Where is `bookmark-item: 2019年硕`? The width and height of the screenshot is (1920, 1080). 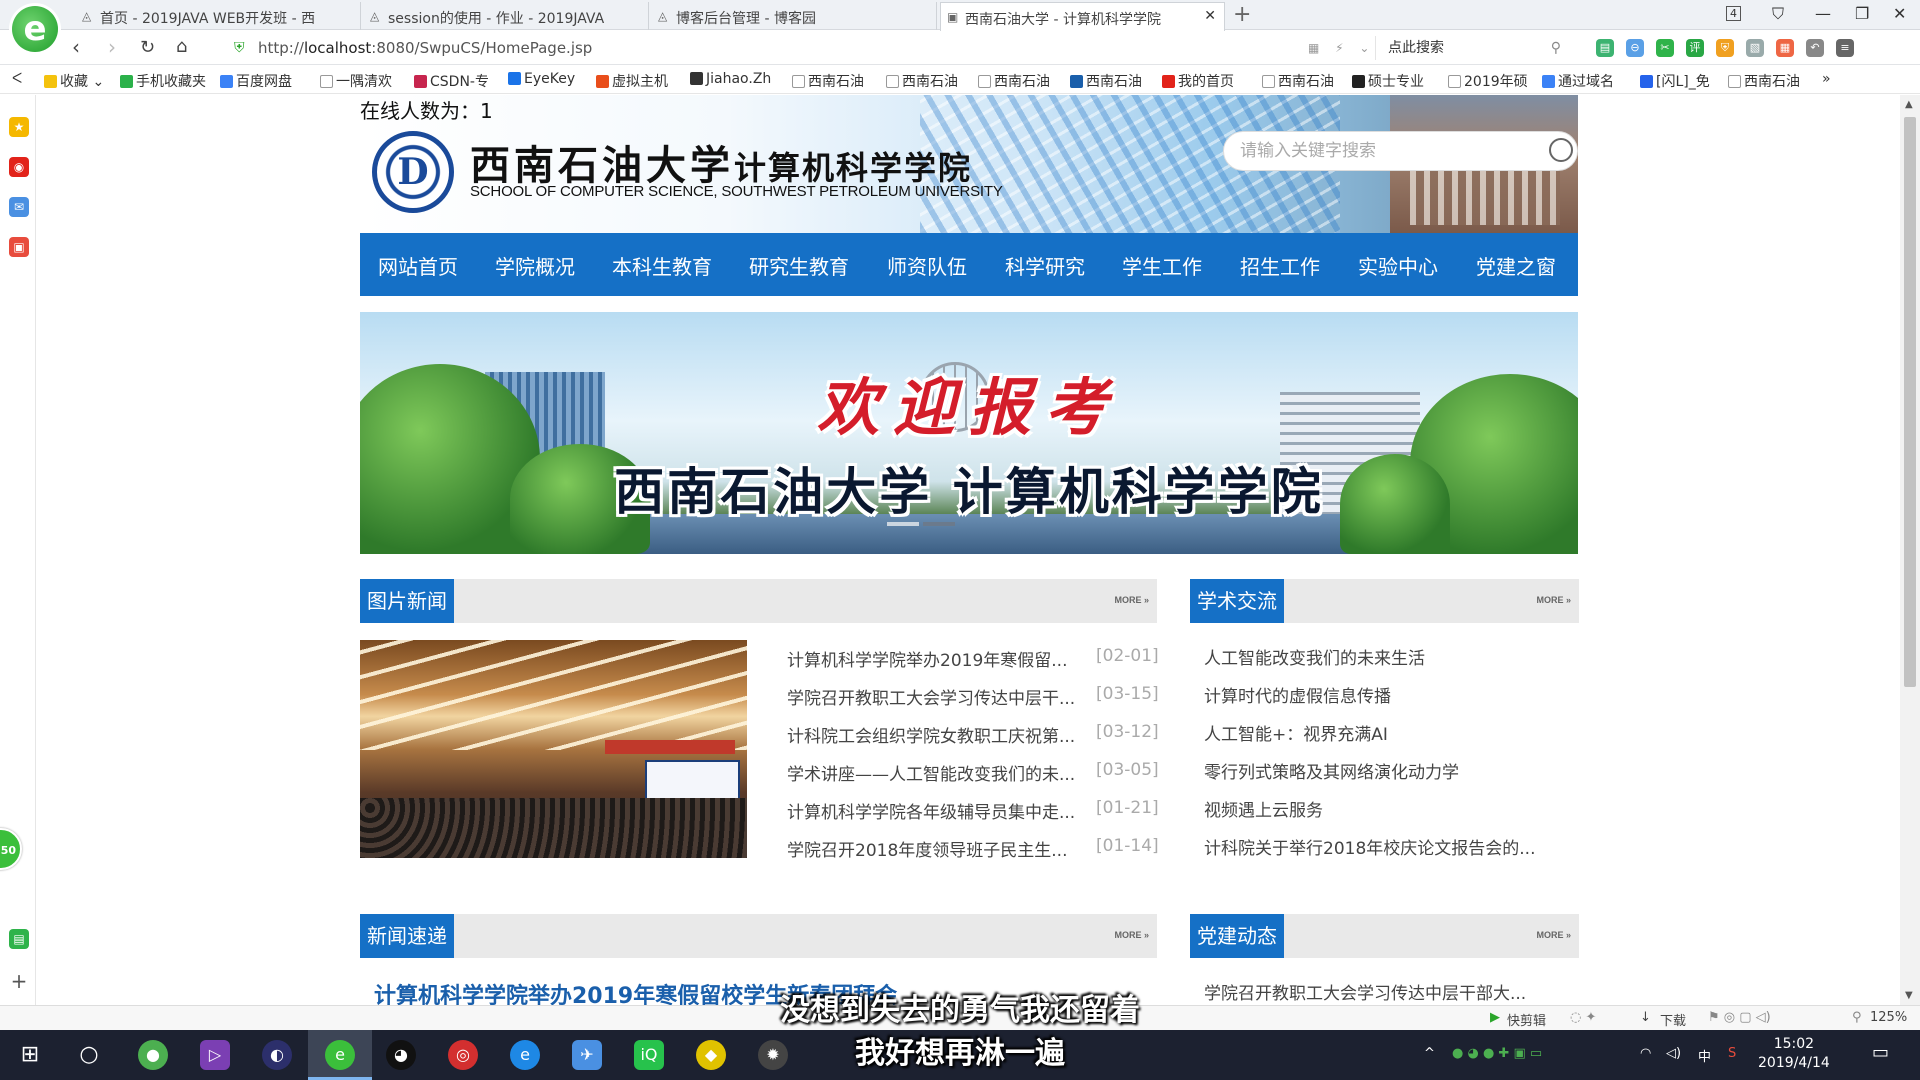
bookmark-item: 2019年硕 is located at coordinates (1488, 81).